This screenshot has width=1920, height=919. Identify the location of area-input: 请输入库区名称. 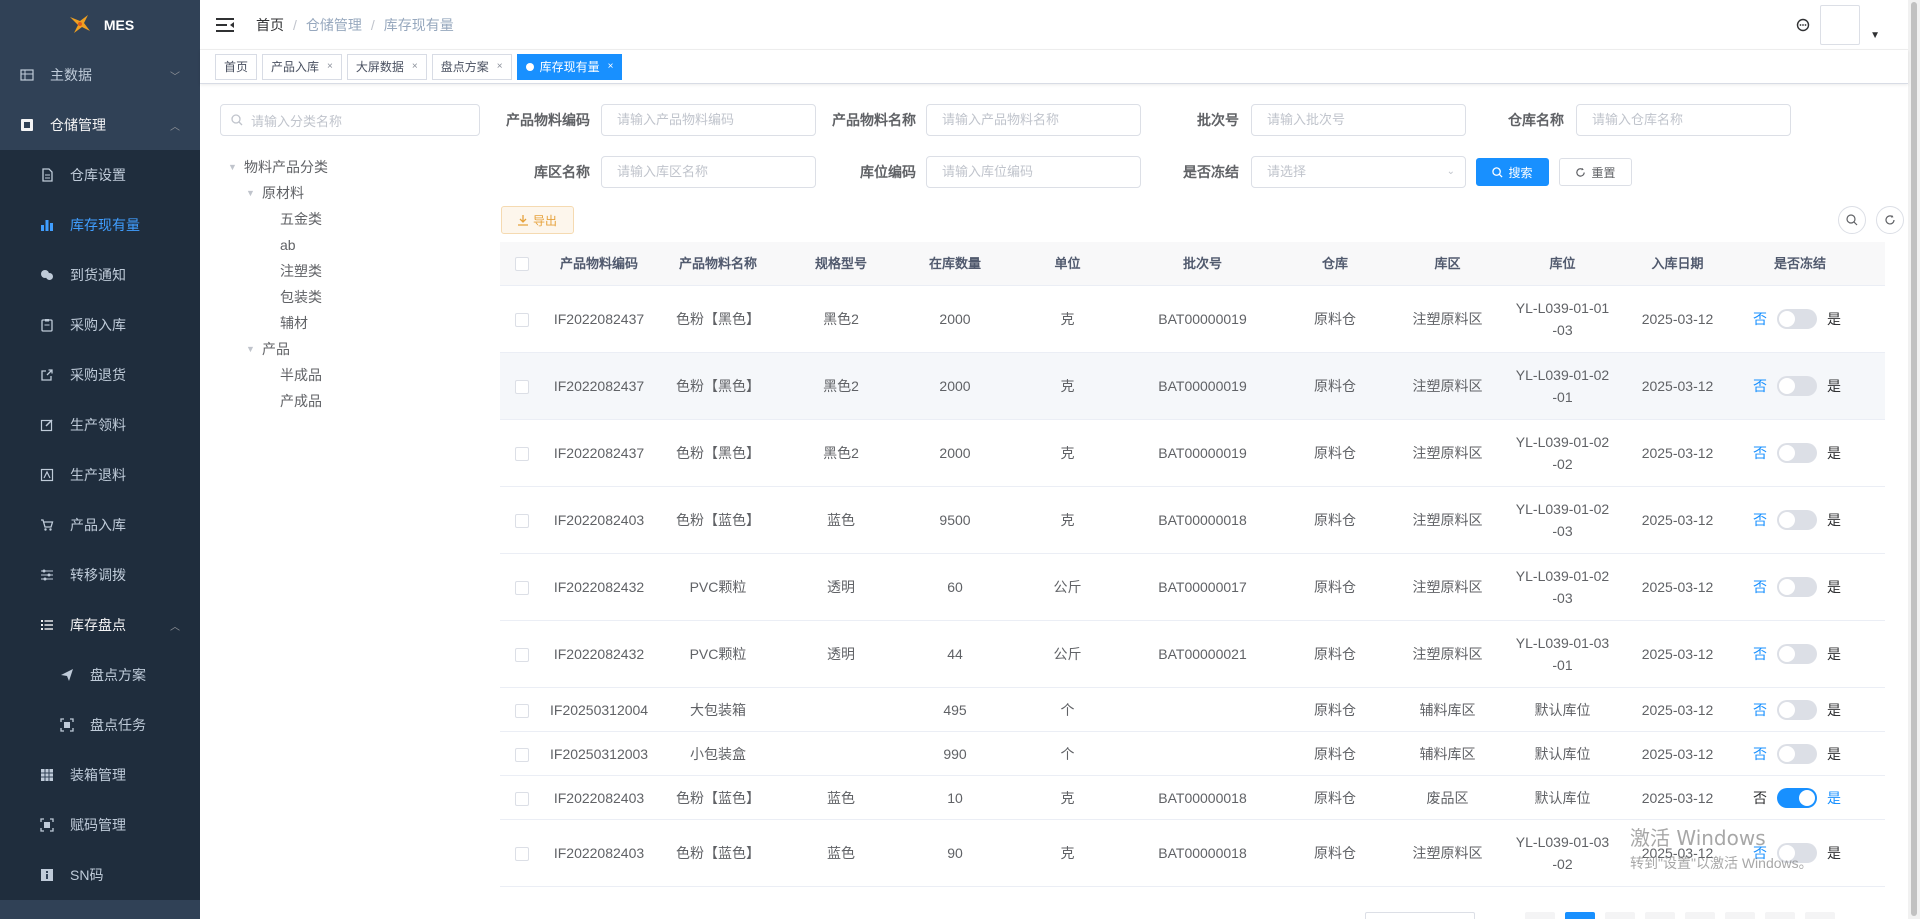
(708, 172).